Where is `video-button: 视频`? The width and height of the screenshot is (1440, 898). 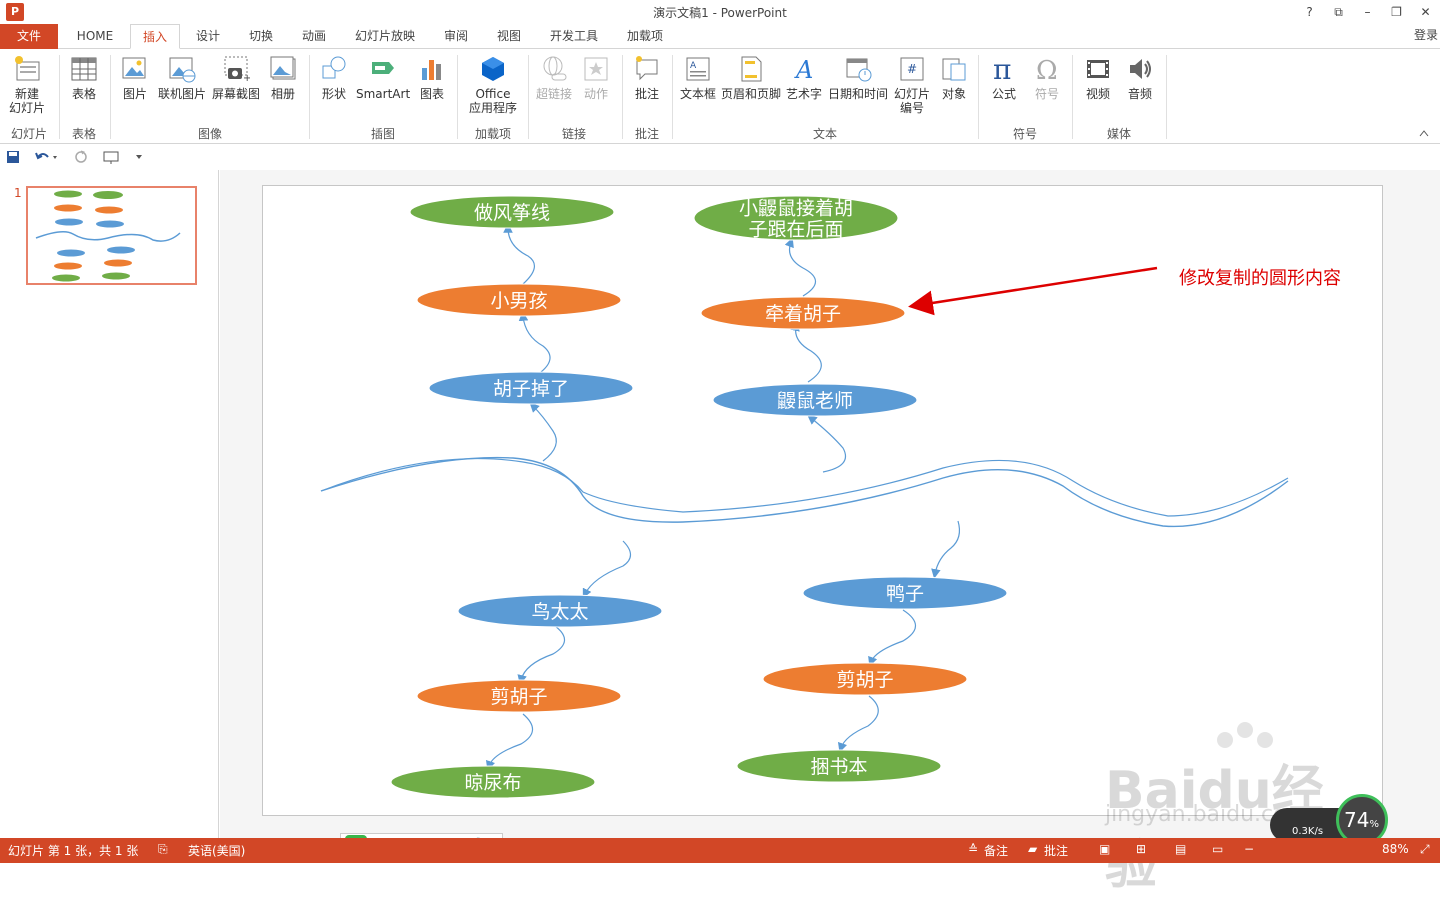 video-button: 视频 is located at coordinates (1098, 77).